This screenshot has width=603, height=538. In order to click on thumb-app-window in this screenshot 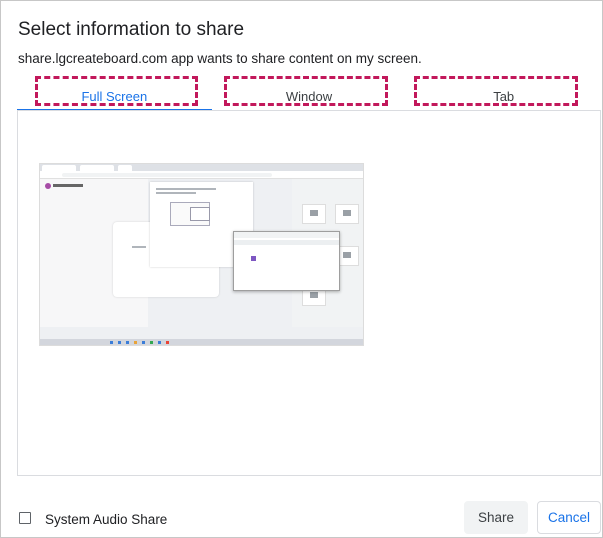, I will do `click(286, 261)`.